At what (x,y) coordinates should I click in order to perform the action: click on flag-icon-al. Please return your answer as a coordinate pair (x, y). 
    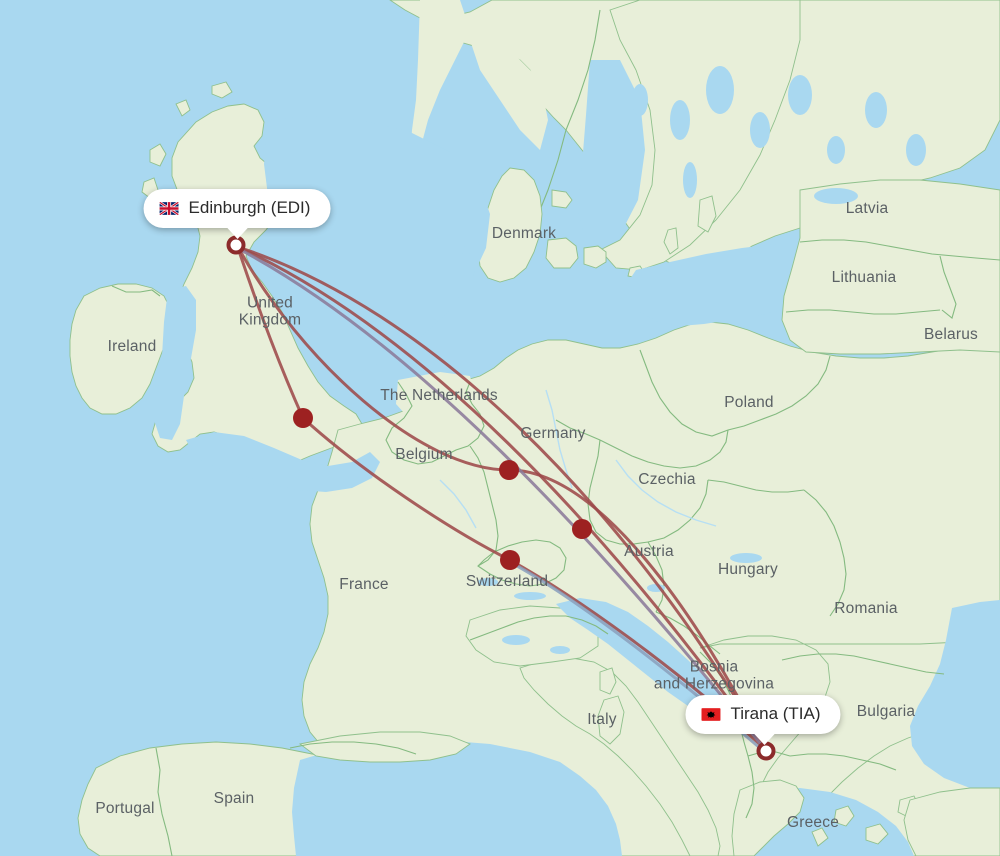
    Looking at the image, I should click on (711, 714).